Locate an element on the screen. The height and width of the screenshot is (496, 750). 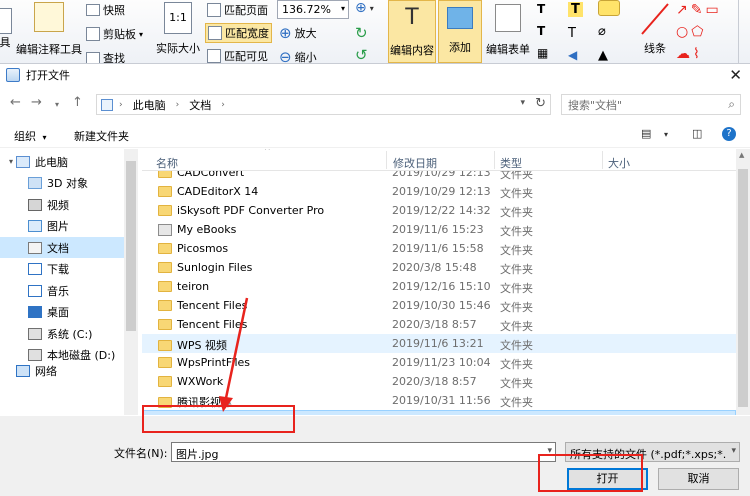
typewriter-tool: T is located at coordinates (572, 33).